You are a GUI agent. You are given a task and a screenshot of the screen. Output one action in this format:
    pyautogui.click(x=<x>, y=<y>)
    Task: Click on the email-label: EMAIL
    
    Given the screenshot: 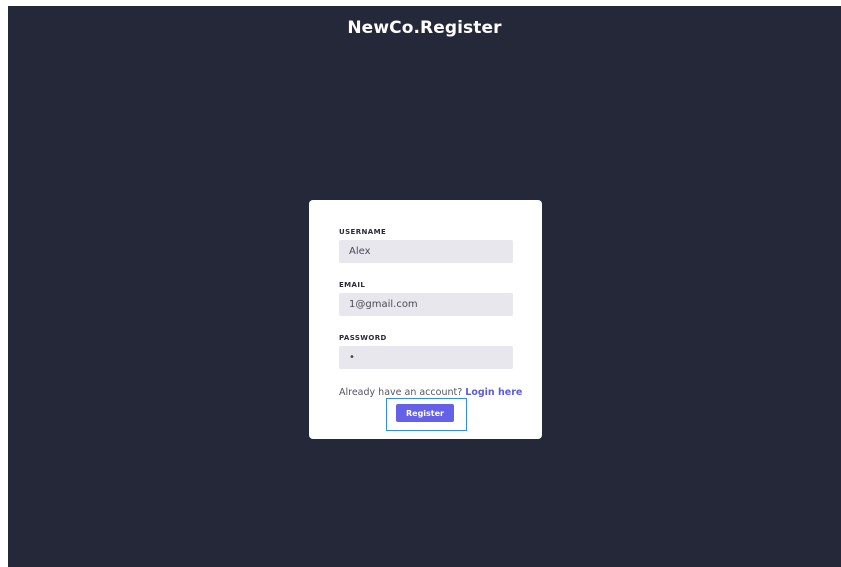 What is the action you would take?
    pyautogui.click(x=352, y=285)
    